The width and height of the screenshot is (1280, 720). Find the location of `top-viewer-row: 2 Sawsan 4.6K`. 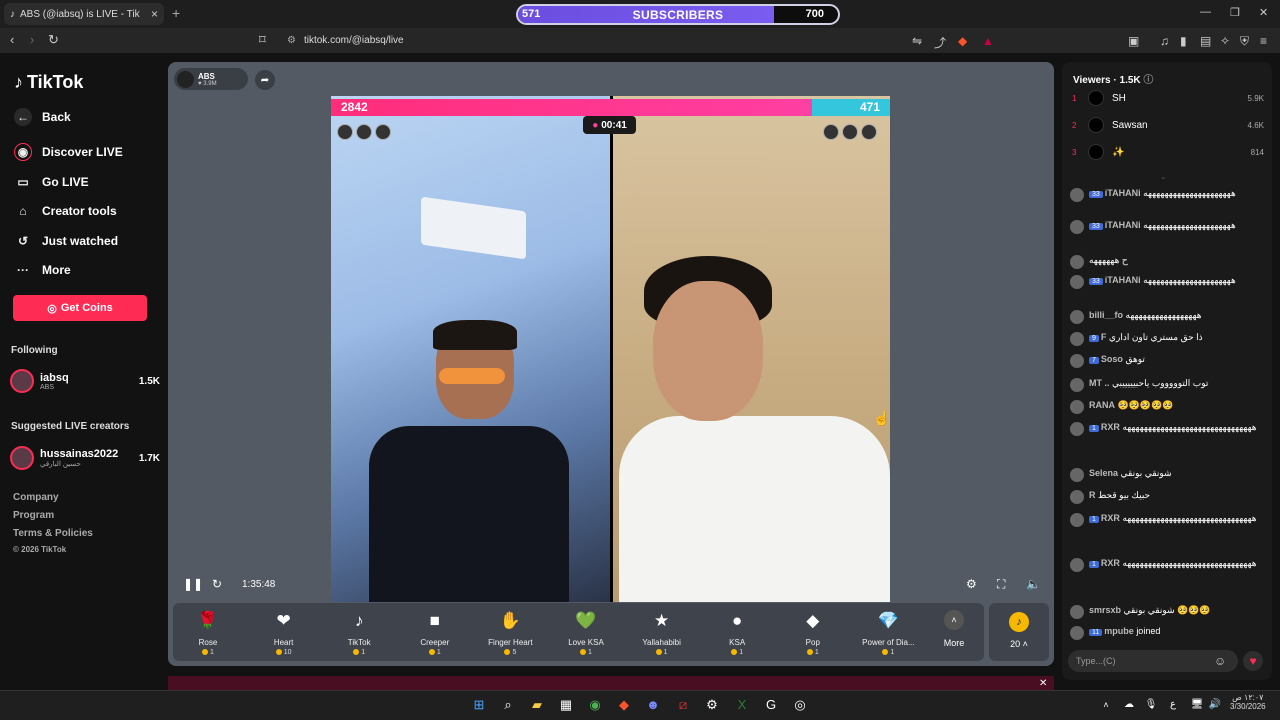

top-viewer-row: 2 Sawsan 4.6K is located at coordinates (1168, 125).